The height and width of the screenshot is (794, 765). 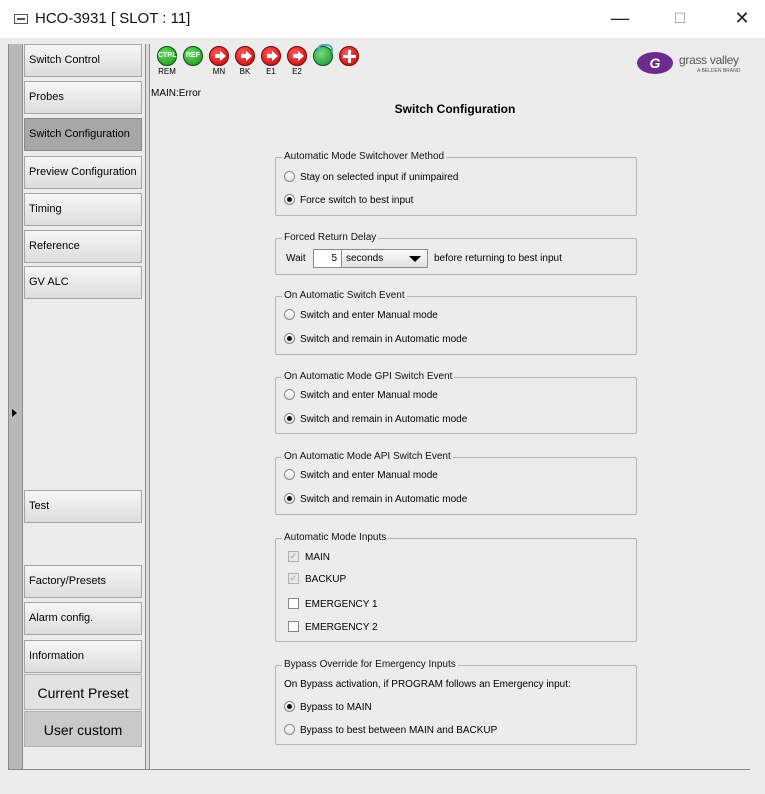 I want to click on delay-unit-select: seconds, so click(x=384, y=258).